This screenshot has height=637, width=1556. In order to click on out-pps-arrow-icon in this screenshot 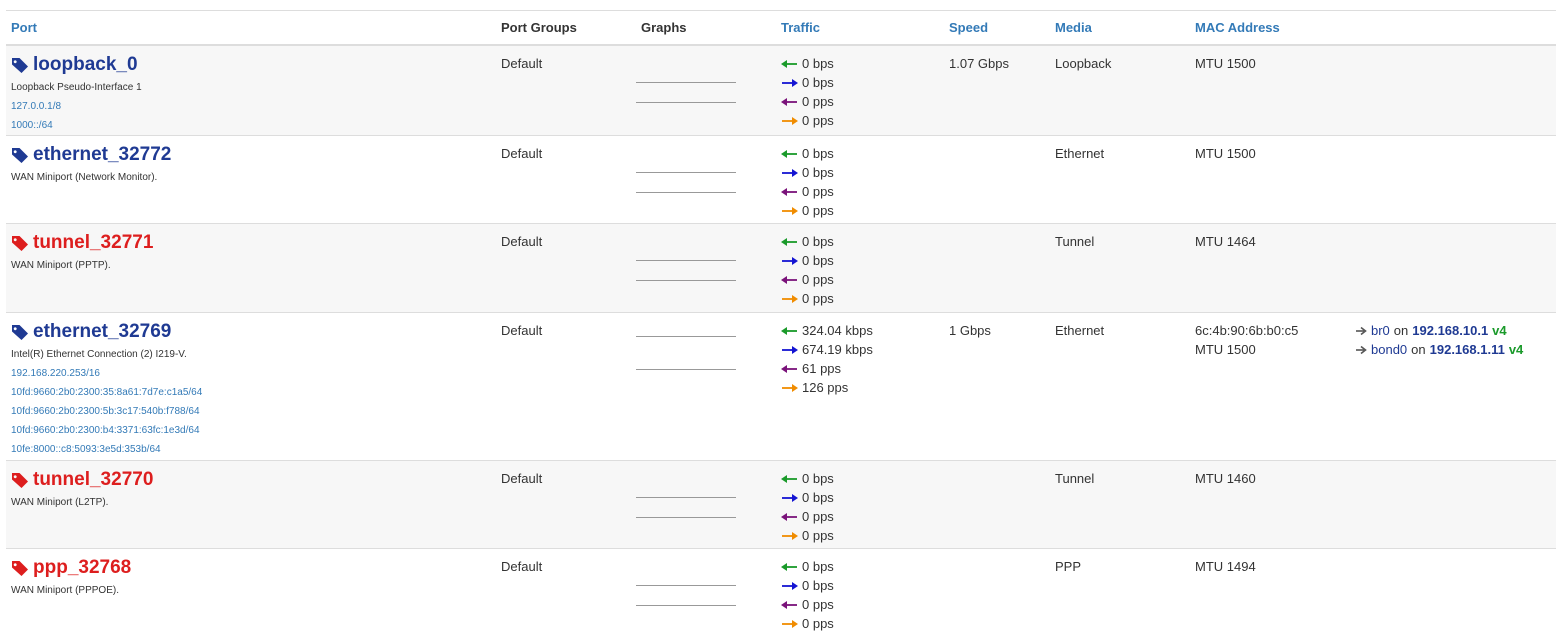, I will do `click(790, 623)`.